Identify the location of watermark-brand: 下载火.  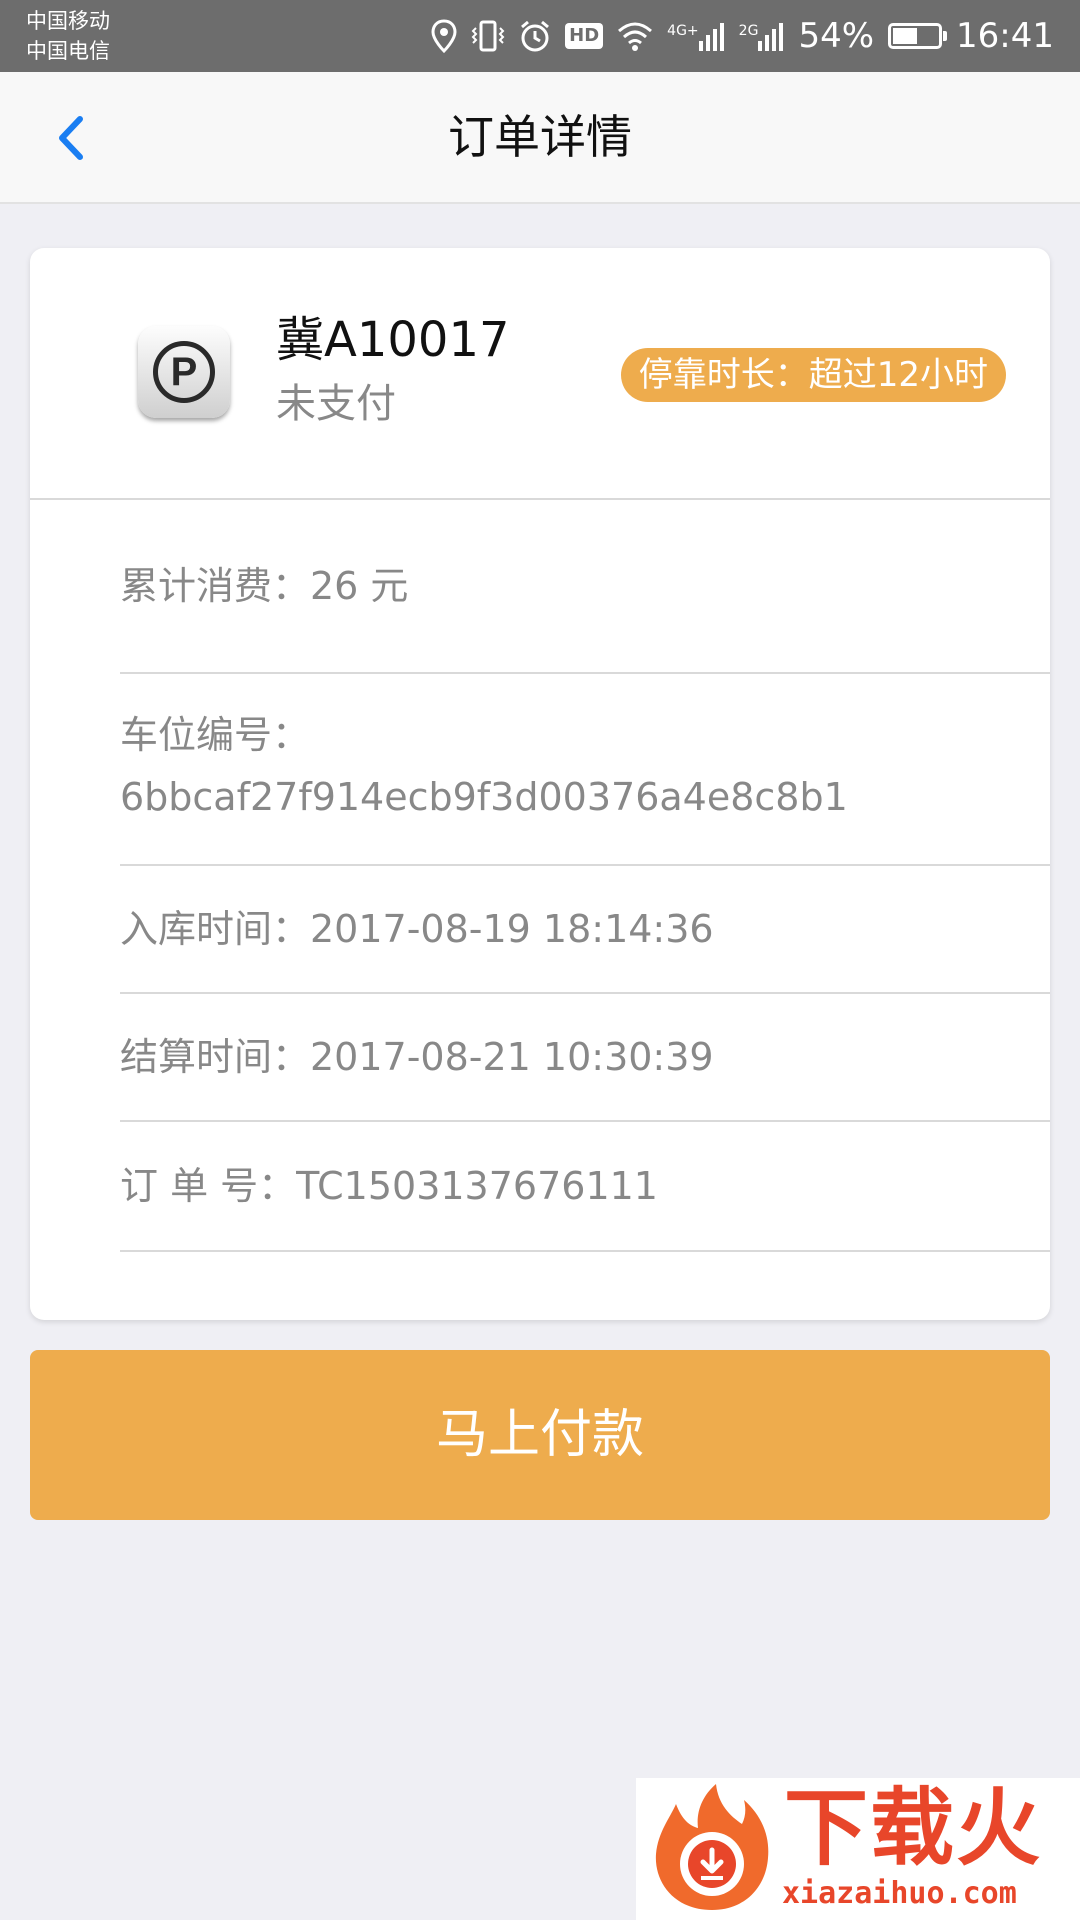
(913, 1828).